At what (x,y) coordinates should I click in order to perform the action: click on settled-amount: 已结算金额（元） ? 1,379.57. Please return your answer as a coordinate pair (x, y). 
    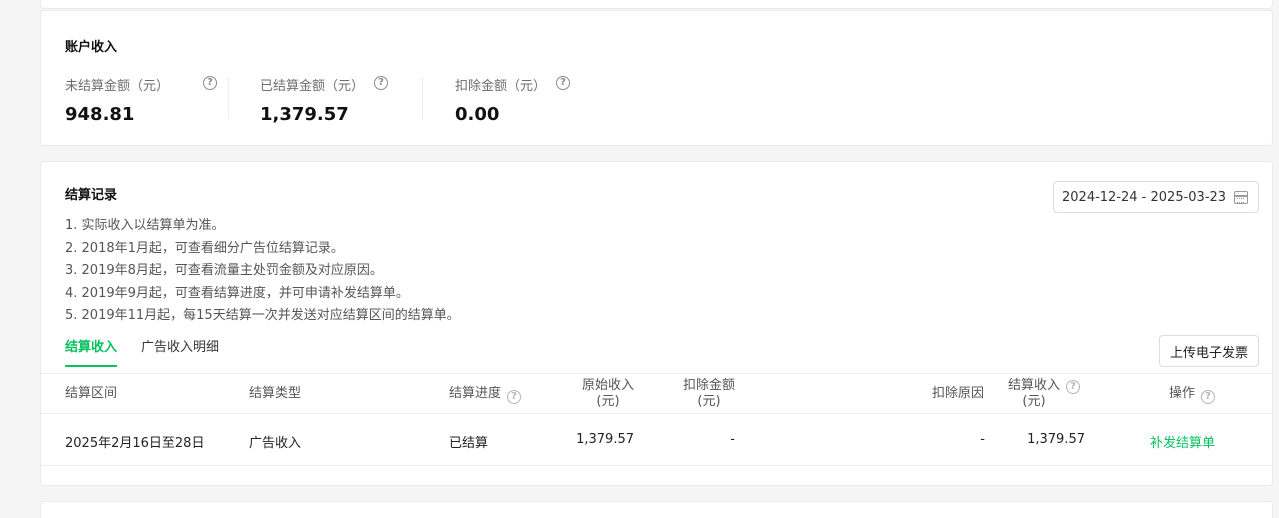
    Looking at the image, I should click on (324, 100).